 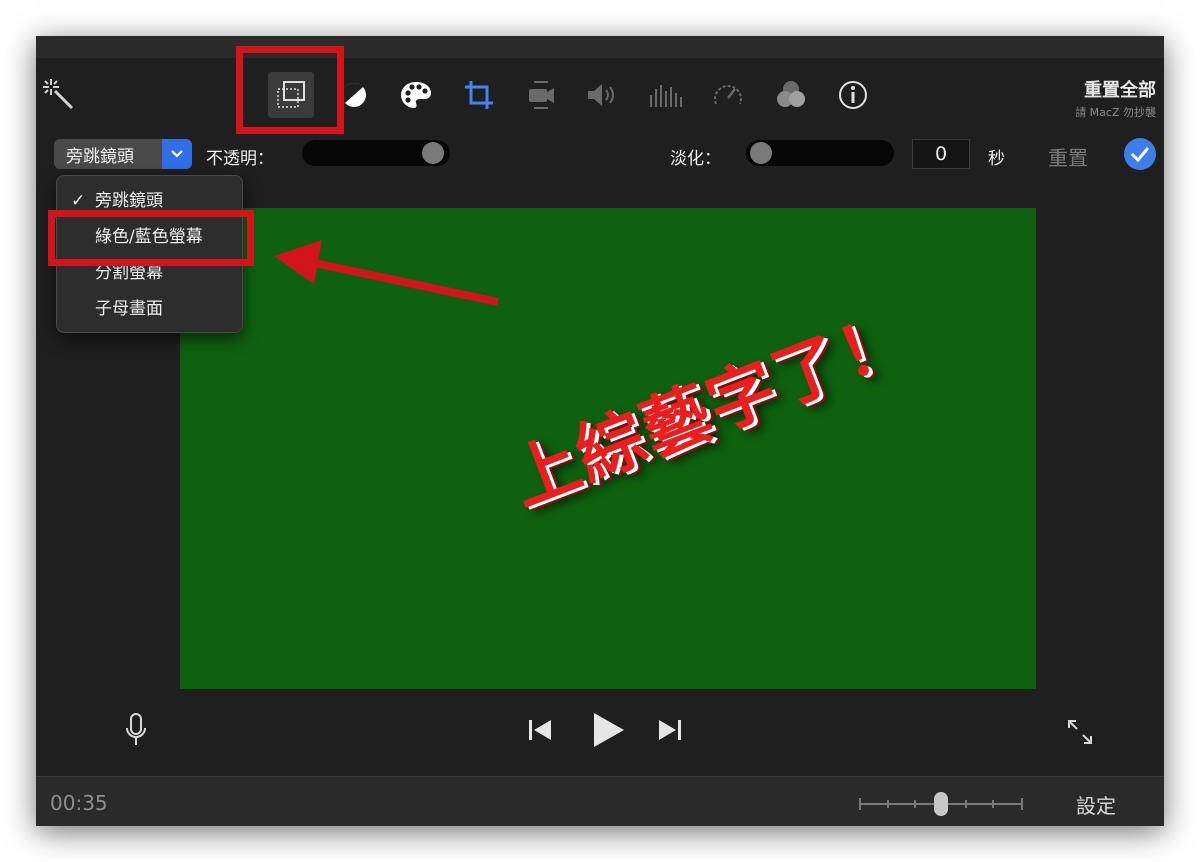 What do you see at coordinates (376, 153) in the screenshot?
I see `opacity-slider` at bounding box center [376, 153].